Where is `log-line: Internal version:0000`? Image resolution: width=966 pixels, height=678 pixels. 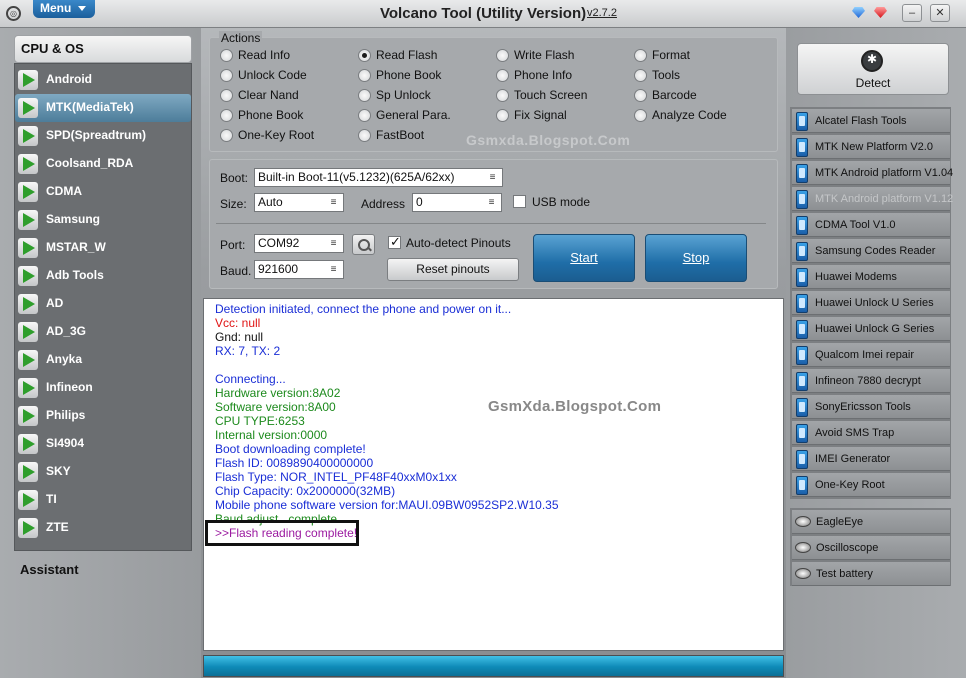 log-line: Internal version:0000 is located at coordinates (271, 435).